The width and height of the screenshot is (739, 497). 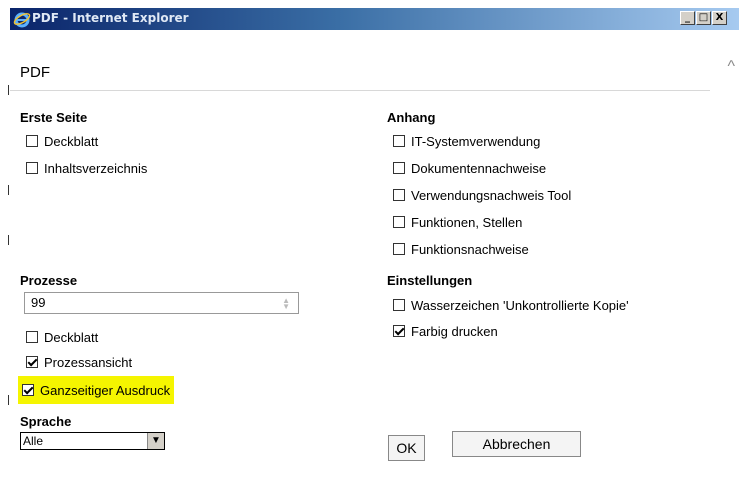 What do you see at coordinates (110, 18) in the screenshot?
I see `window-title: PDF - Internet Explorer` at bounding box center [110, 18].